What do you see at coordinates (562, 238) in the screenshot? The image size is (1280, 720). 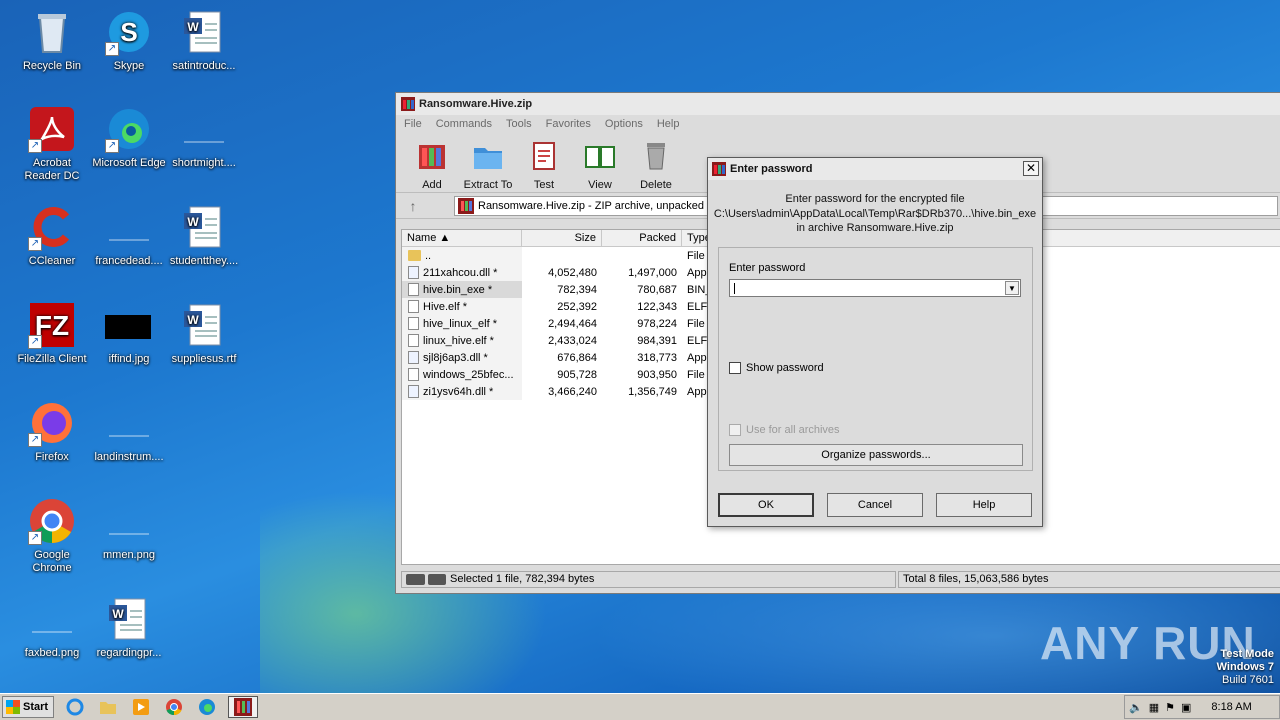 I see `col-size: Size` at bounding box center [562, 238].